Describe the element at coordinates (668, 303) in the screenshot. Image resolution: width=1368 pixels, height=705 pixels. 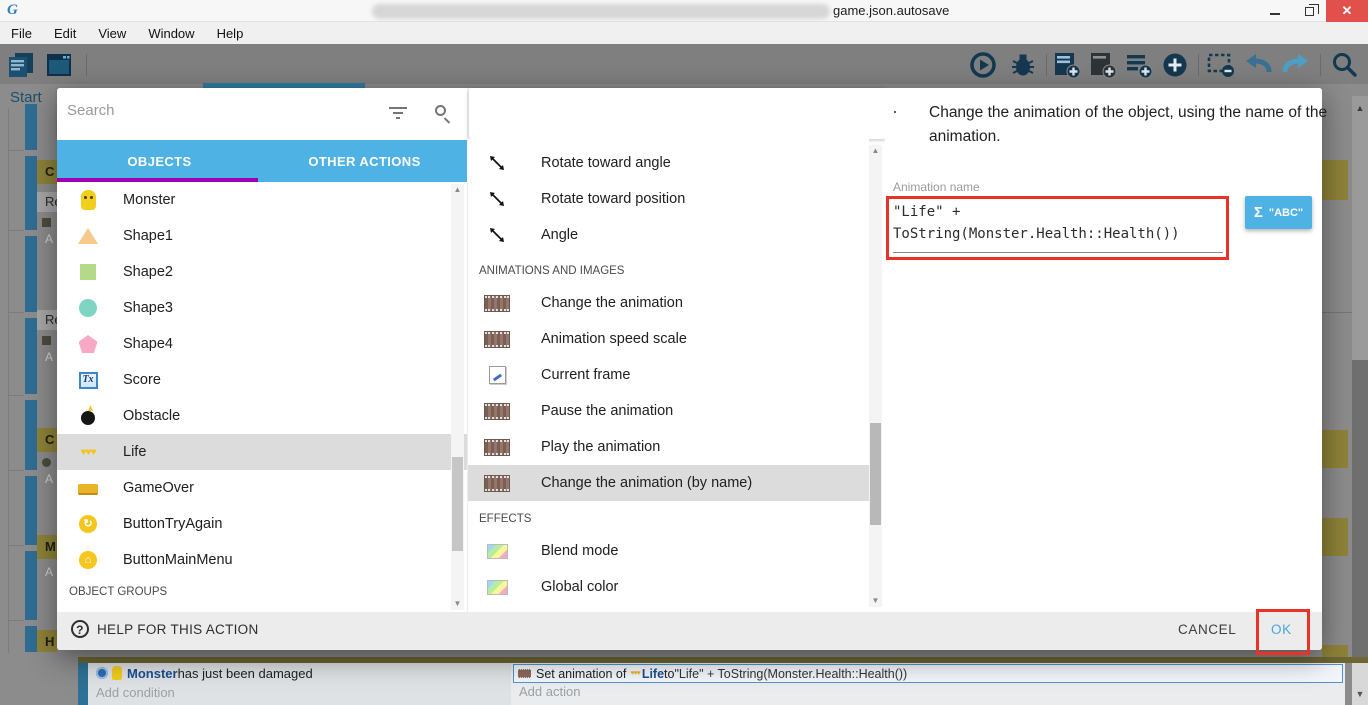
I see `action-row-change-animation: Change the animation` at that location.